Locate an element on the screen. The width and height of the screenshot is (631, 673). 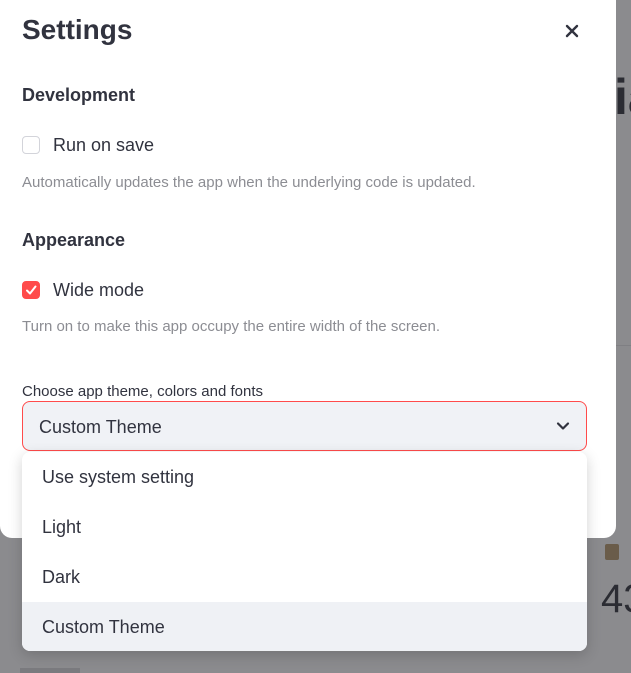
run-on-save-label: Run on save is located at coordinates (104, 145).